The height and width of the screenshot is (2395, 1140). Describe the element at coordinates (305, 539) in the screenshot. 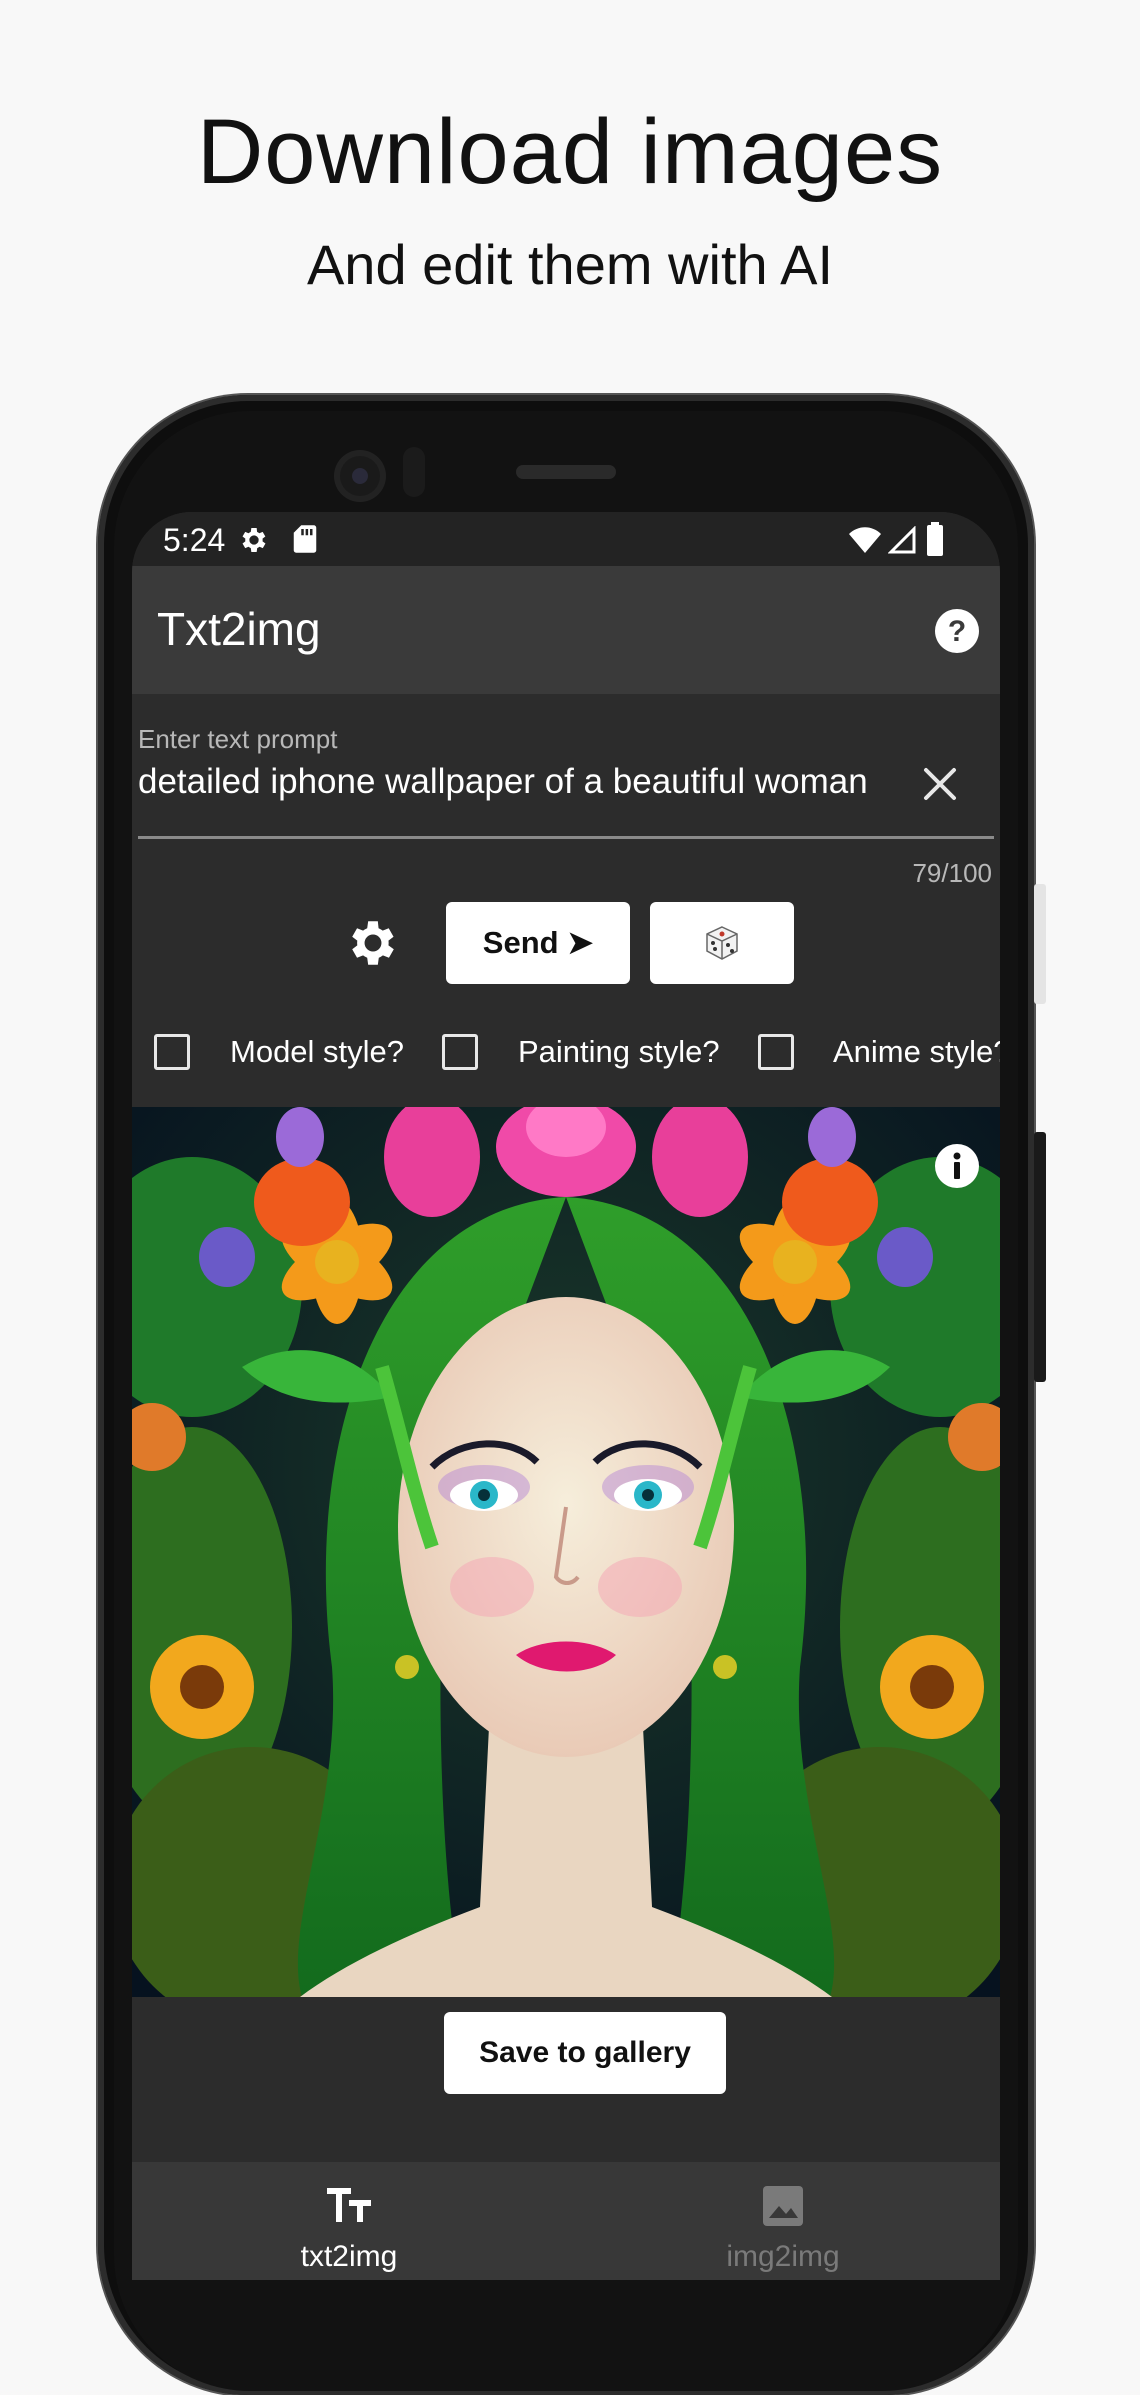

I see `sd-card-icon` at that location.